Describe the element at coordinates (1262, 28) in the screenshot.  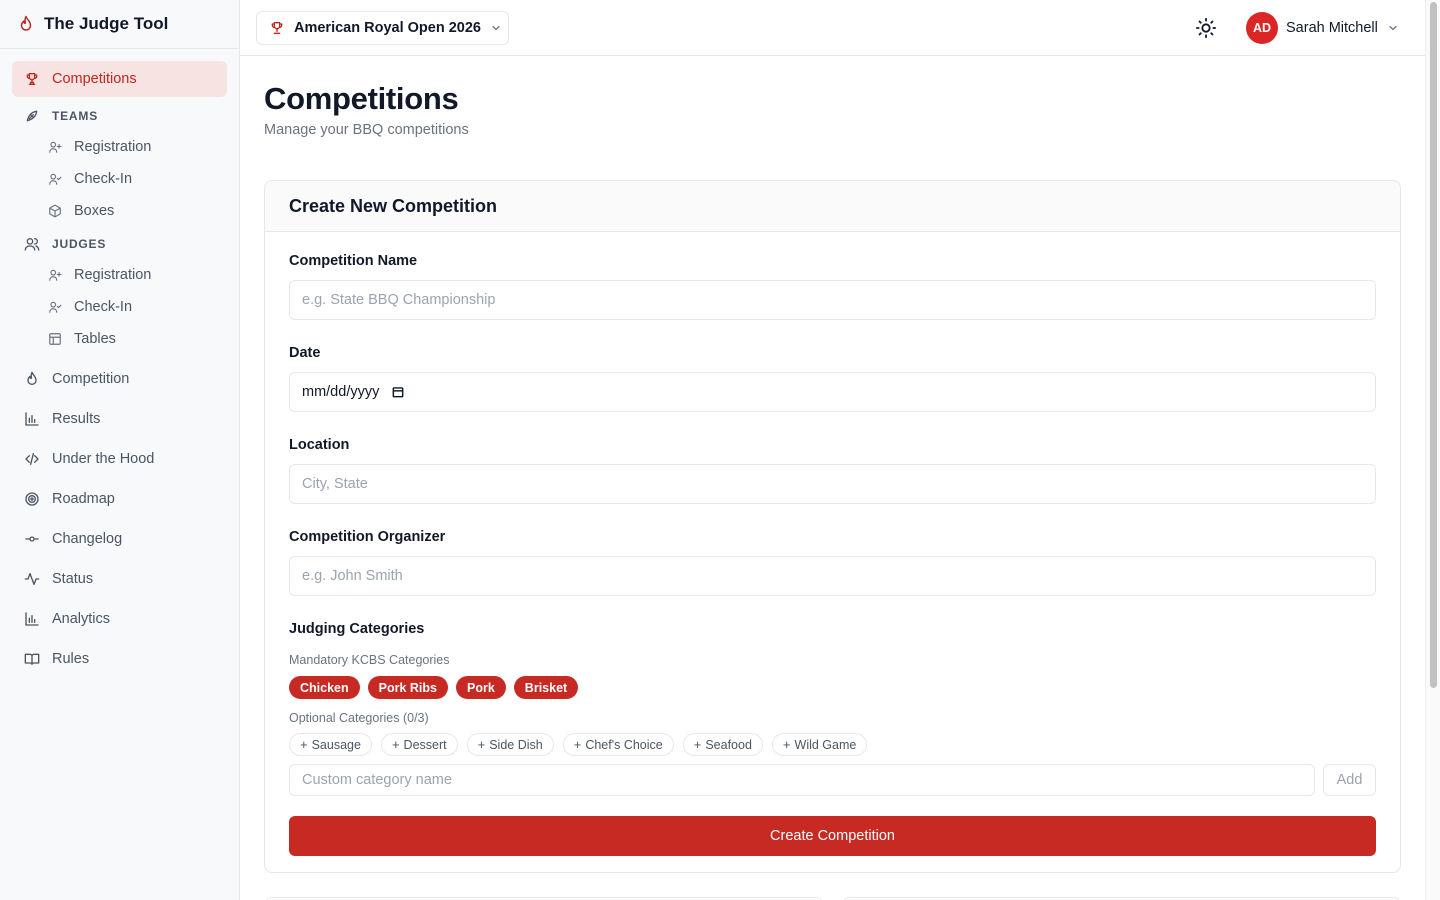
I see `avatar: AD` at that location.